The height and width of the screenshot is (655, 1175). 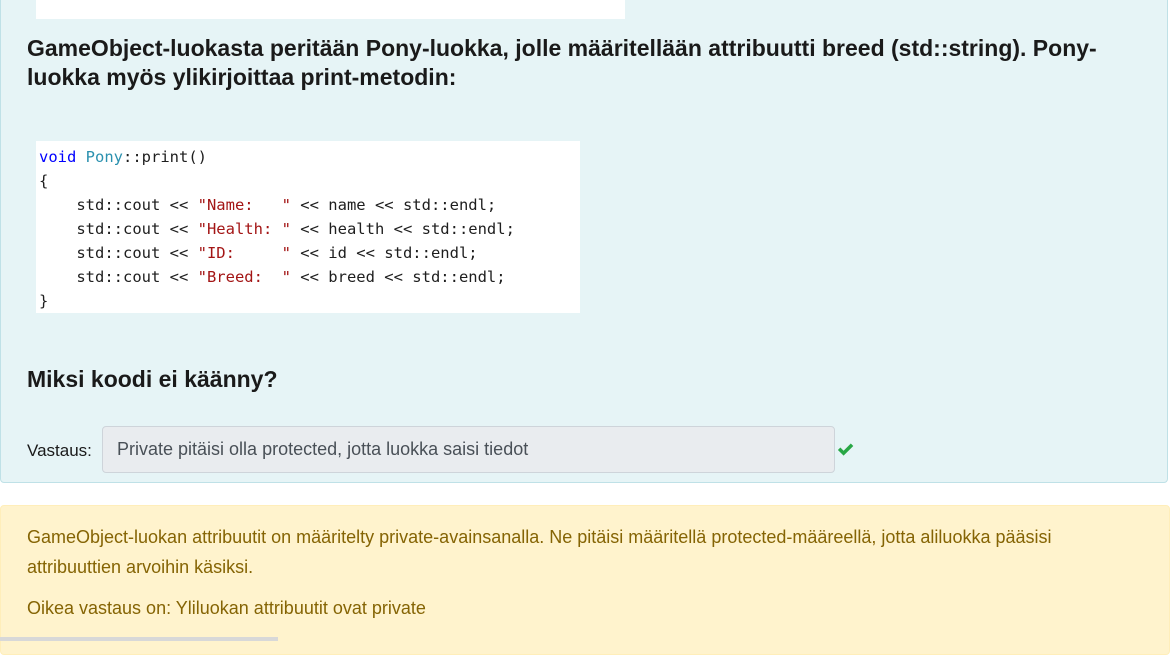 I want to click on answer-label: Vastaus:, so click(x=59, y=450).